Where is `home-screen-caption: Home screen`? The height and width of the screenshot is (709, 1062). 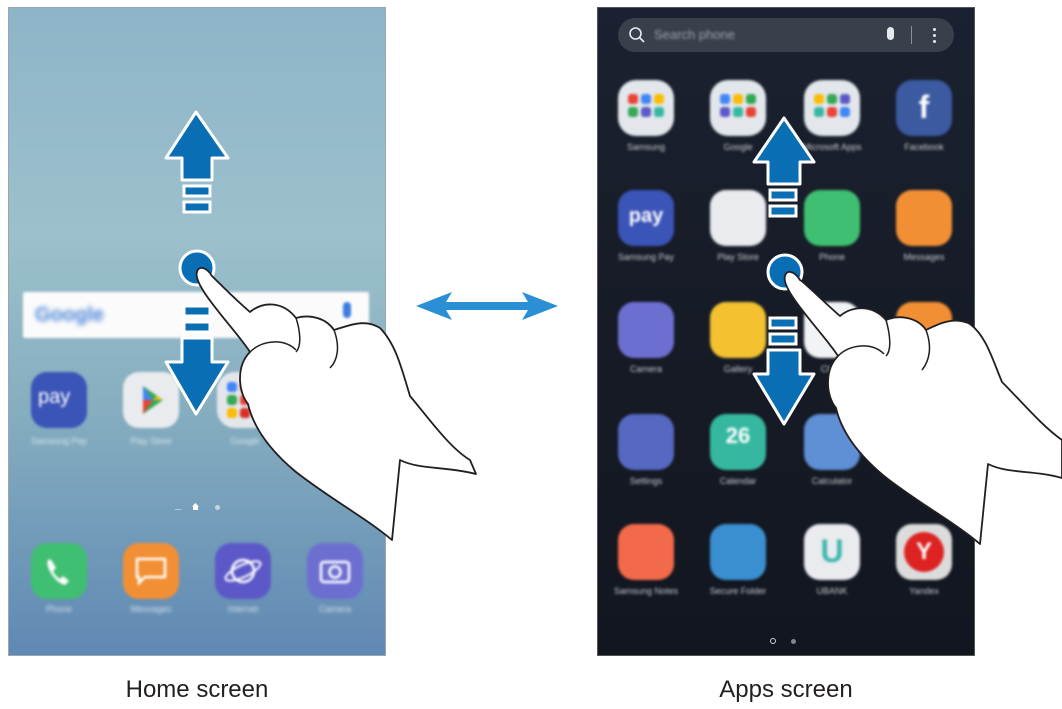
home-screen-caption: Home screen is located at coordinates (197, 689).